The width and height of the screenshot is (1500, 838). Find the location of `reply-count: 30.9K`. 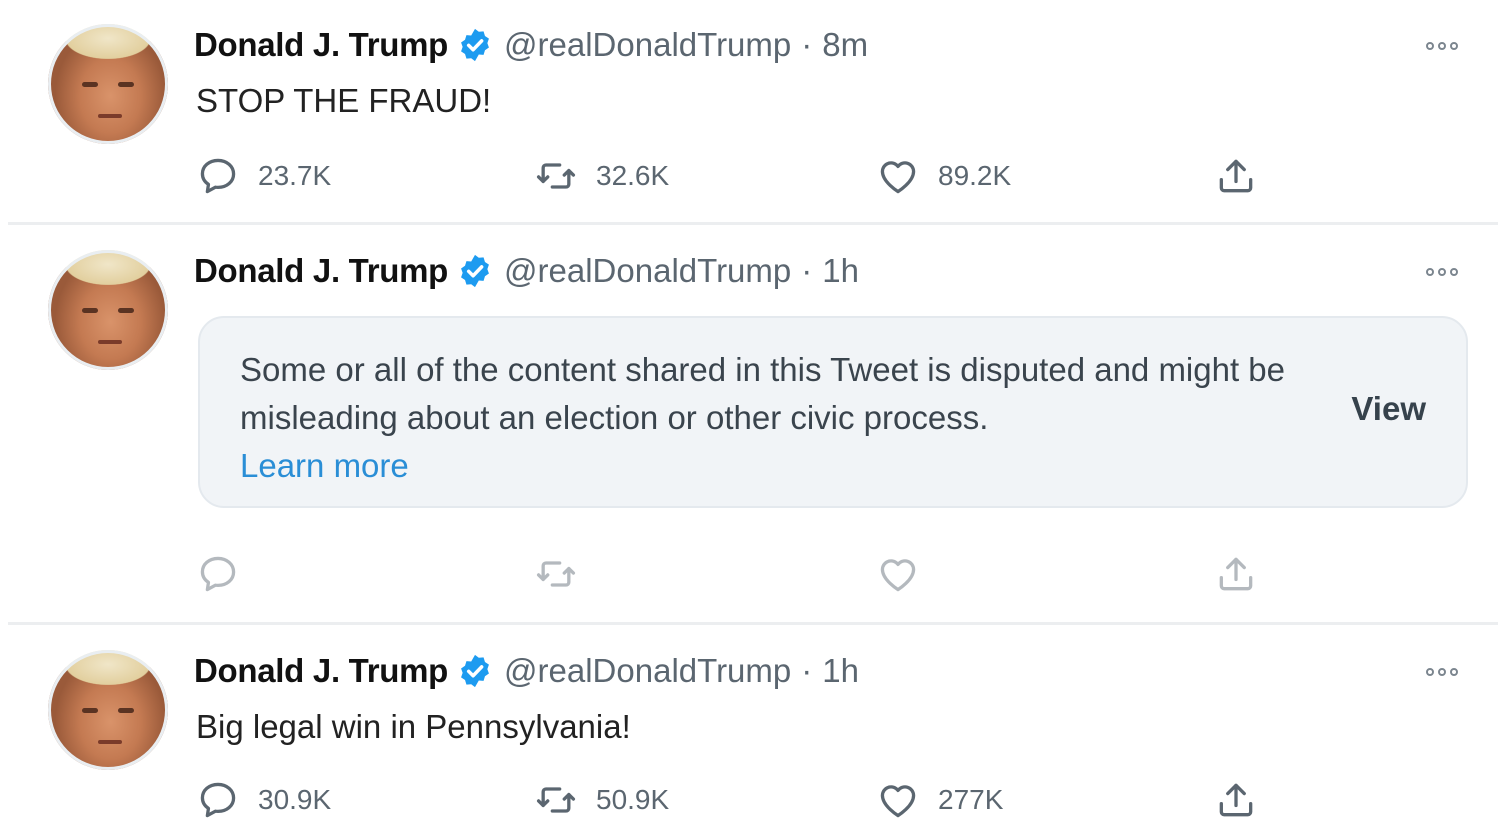

reply-count: 30.9K is located at coordinates (295, 799).